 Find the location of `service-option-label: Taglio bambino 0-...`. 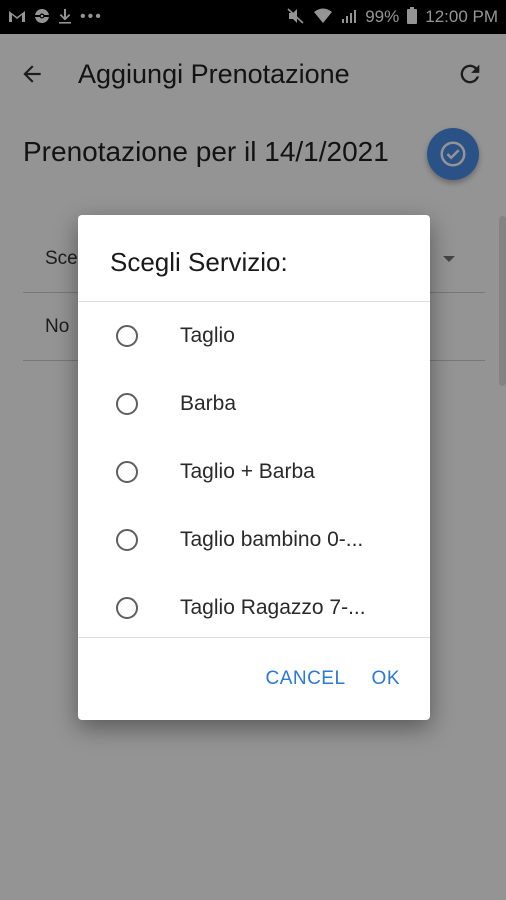

service-option-label: Taglio bambino 0-... is located at coordinates (272, 539).